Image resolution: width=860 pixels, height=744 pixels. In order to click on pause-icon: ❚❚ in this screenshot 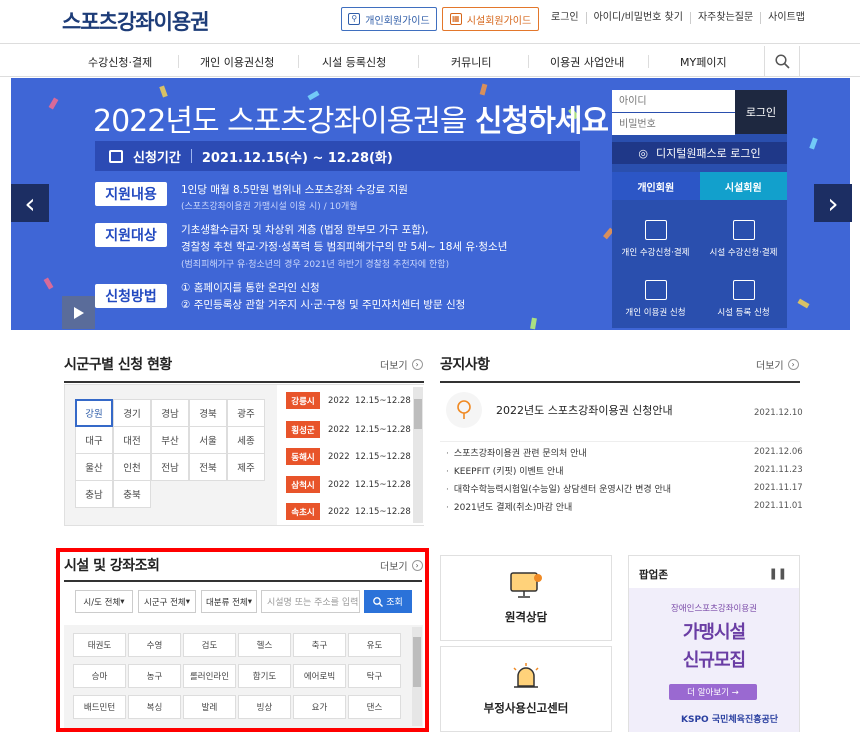, I will do `click(777, 573)`.